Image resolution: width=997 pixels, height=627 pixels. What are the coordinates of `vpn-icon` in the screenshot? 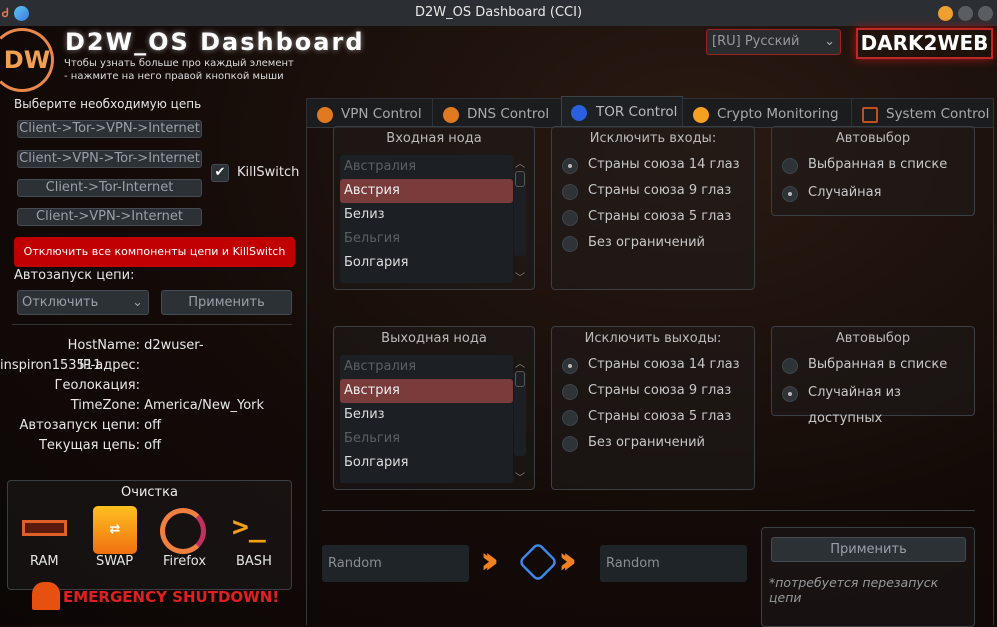 It's located at (325, 115).